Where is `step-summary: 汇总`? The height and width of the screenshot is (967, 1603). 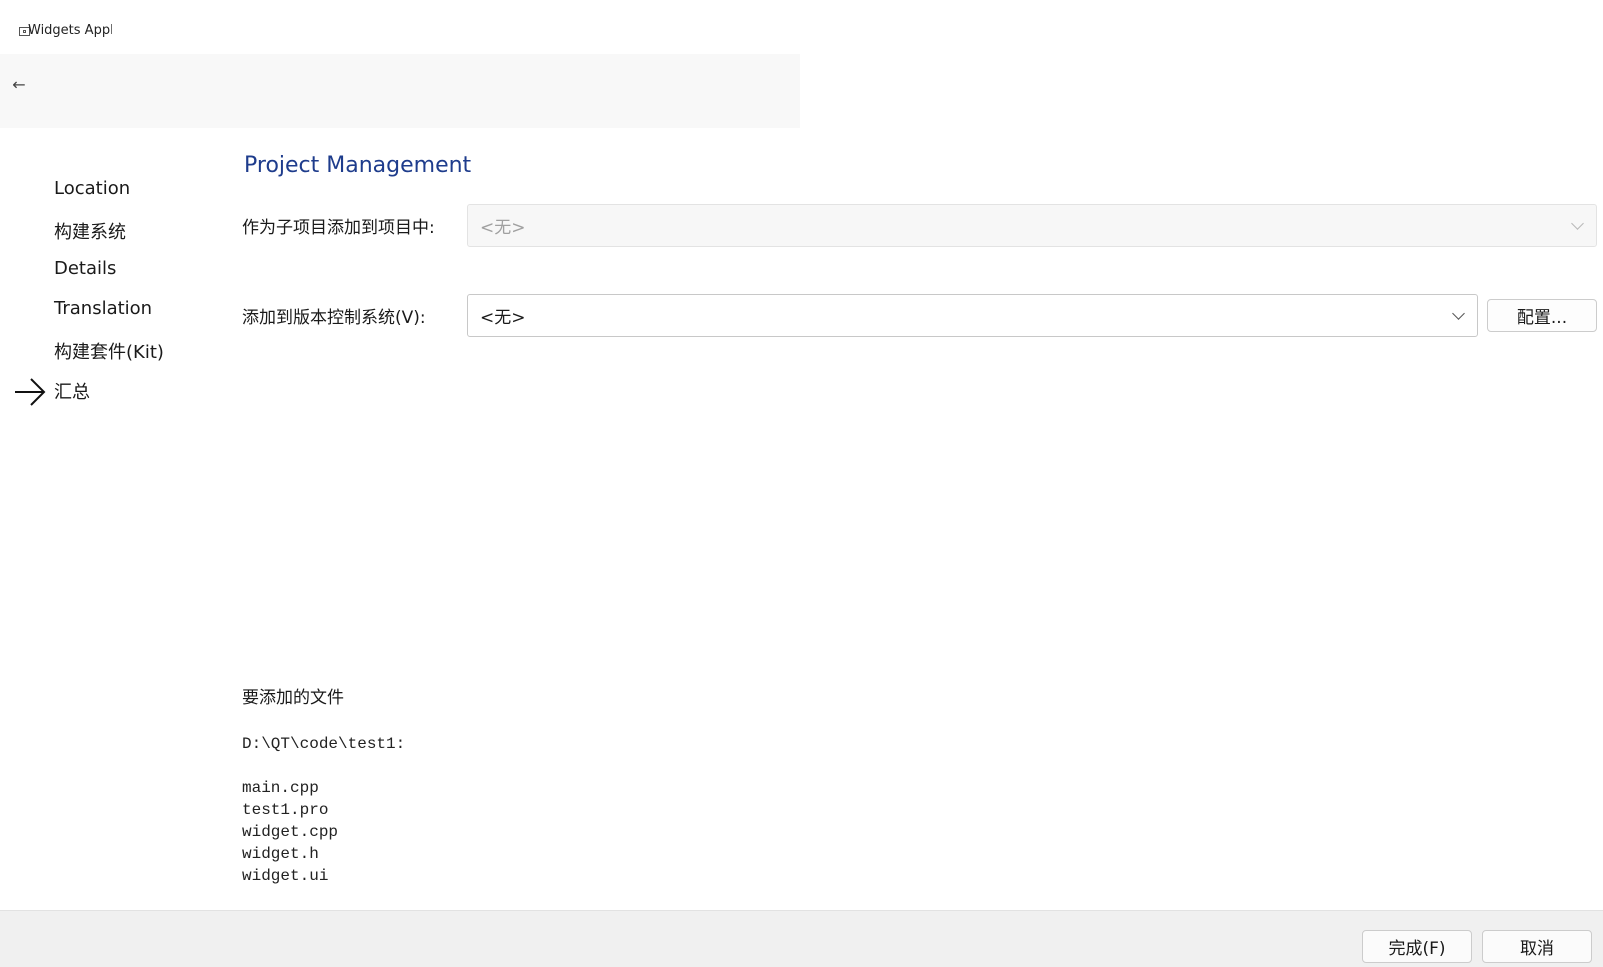 step-summary: 汇总 is located at coordinates (72, 392).